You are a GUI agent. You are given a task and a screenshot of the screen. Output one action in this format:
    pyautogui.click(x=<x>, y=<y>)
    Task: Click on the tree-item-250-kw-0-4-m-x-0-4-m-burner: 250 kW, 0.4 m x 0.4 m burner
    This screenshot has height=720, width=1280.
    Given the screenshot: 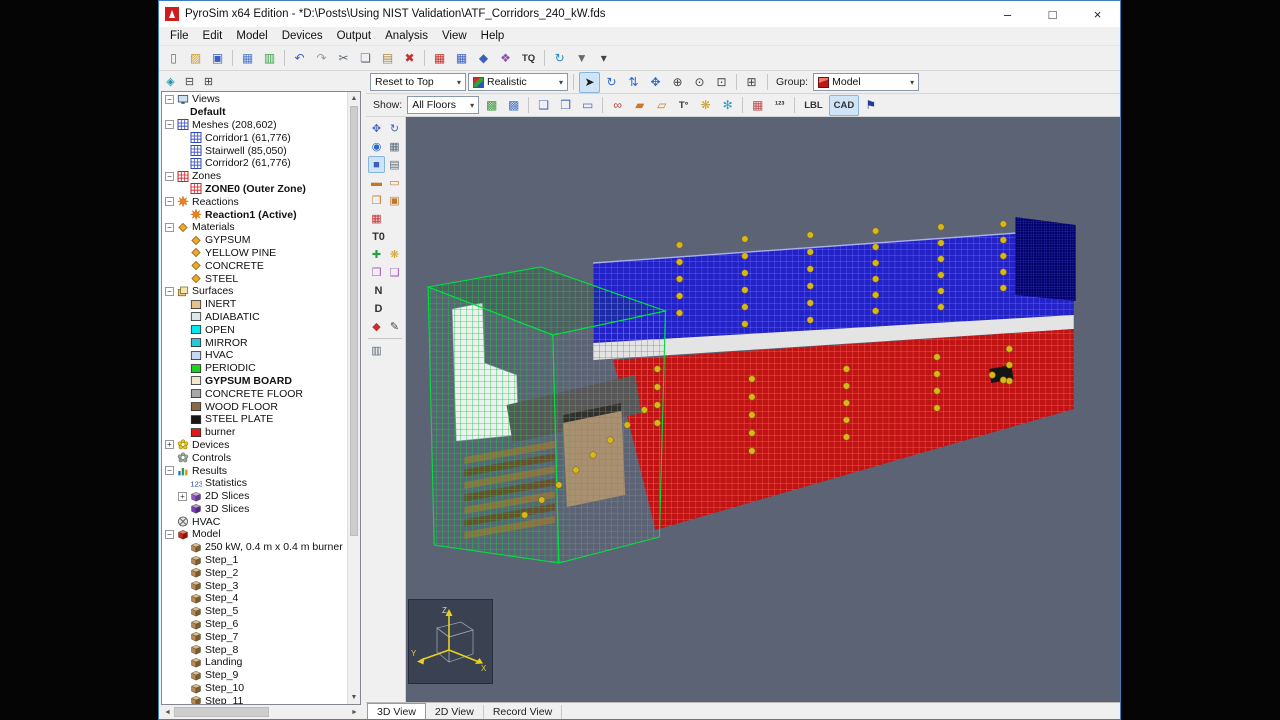 What is the action you would take?
    pyautogui.click(x=254, y=547)
    